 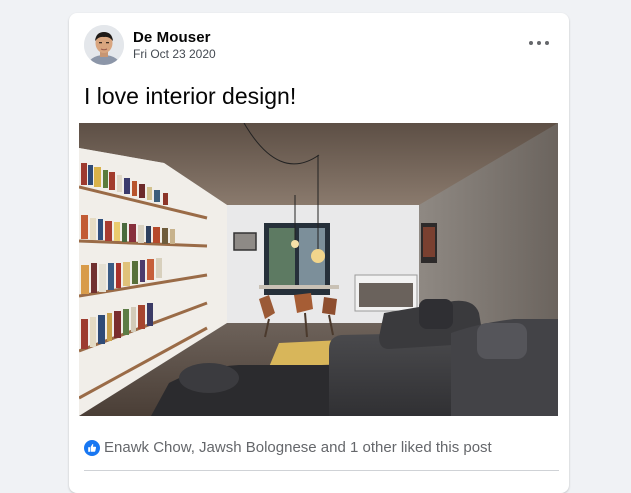 I want to click on post-text: I love interior design!, so click(x=190, y=96).